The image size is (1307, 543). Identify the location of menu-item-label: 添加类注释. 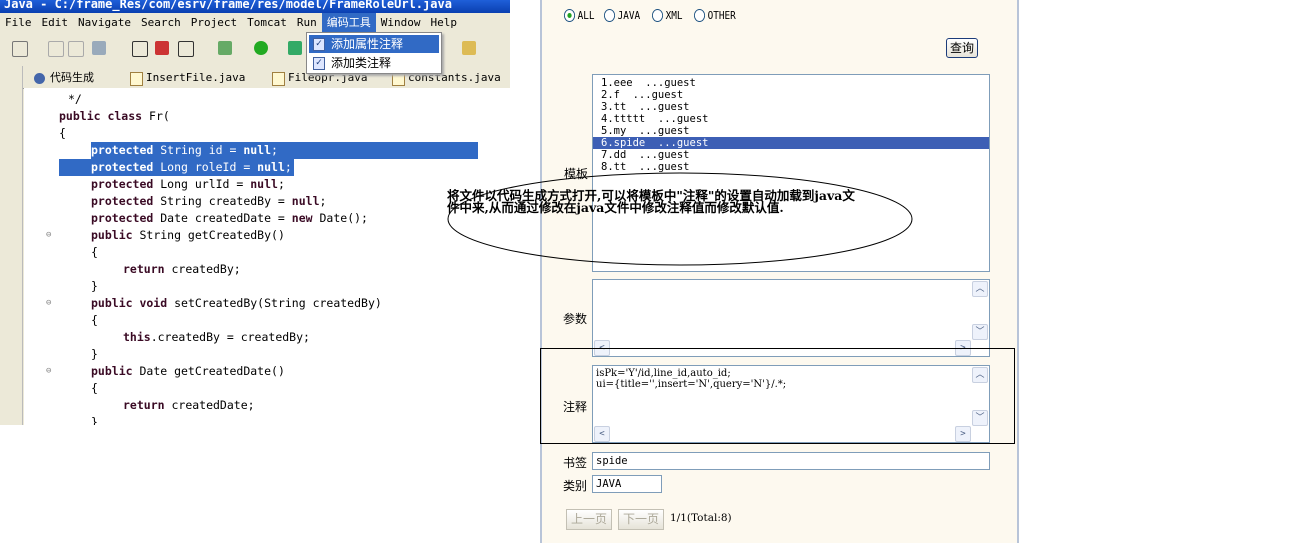
(361, 63).